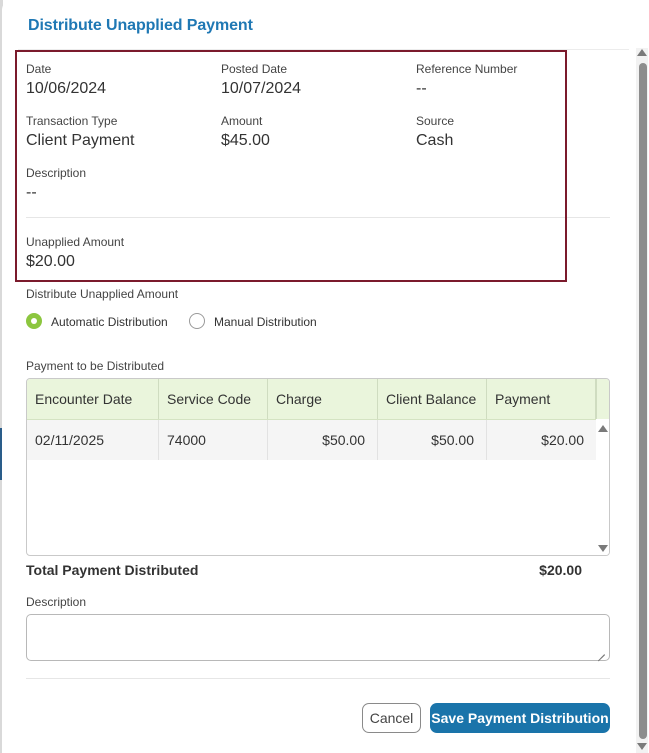 The image size is (649, 753). I want to click on grid-scrollbar, so click(602, 487).